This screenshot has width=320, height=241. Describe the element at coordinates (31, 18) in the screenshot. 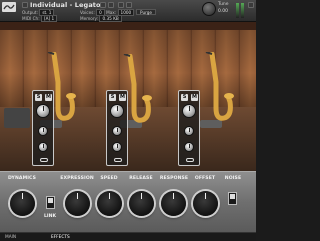

I see `midi-label: MIDI Ch:` at that location.